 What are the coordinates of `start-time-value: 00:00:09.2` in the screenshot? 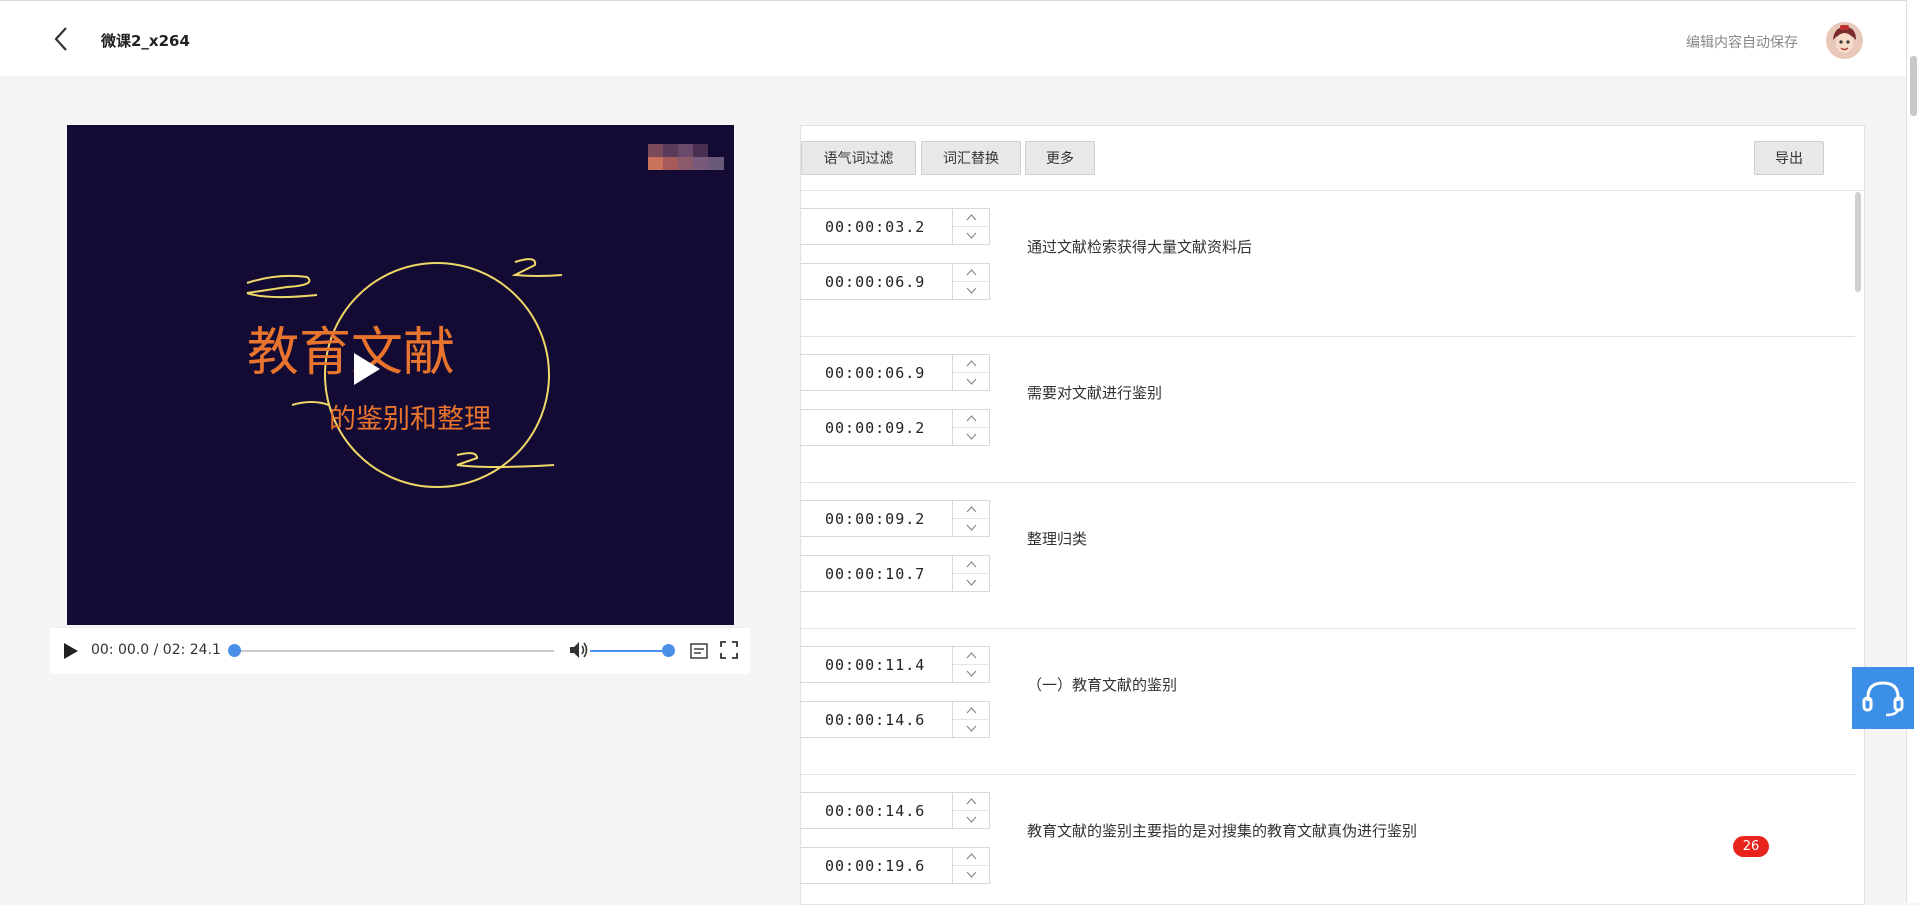 It's located at (875, 519).